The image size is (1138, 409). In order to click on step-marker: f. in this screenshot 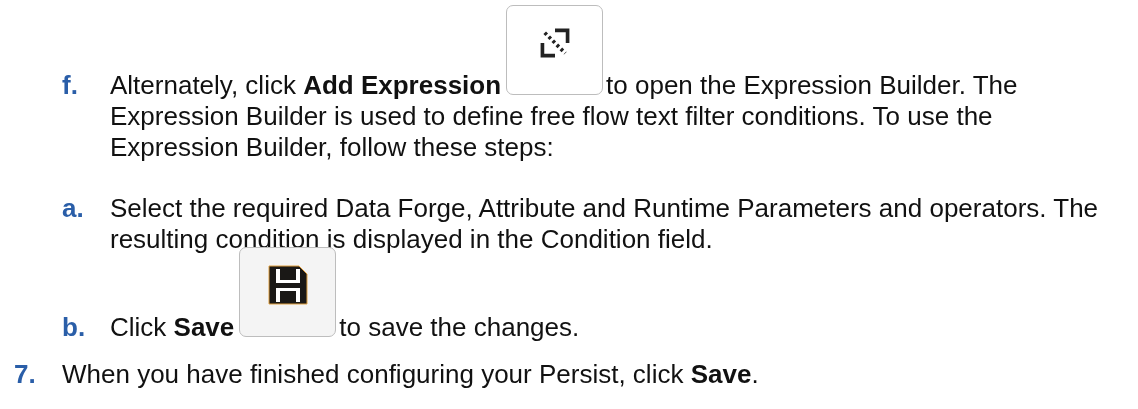, I will do `click(70, 85)`.